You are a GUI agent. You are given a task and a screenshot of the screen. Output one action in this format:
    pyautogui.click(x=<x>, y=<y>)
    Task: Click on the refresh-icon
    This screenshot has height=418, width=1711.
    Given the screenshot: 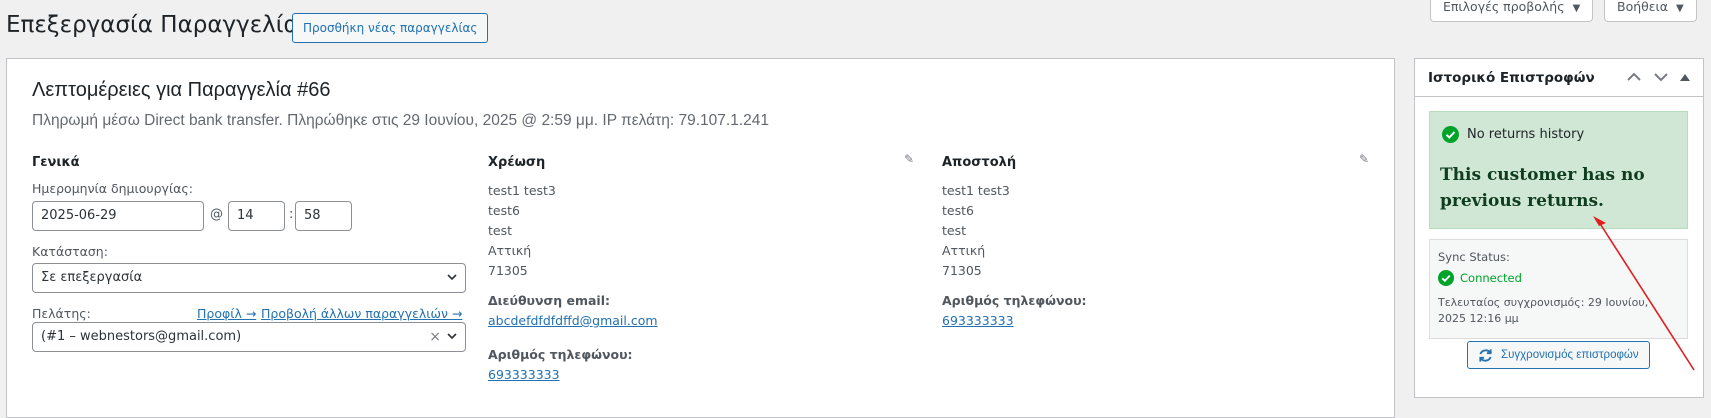 What is the action you would take?
    pyautogui.click(x=1485, y=355)
    